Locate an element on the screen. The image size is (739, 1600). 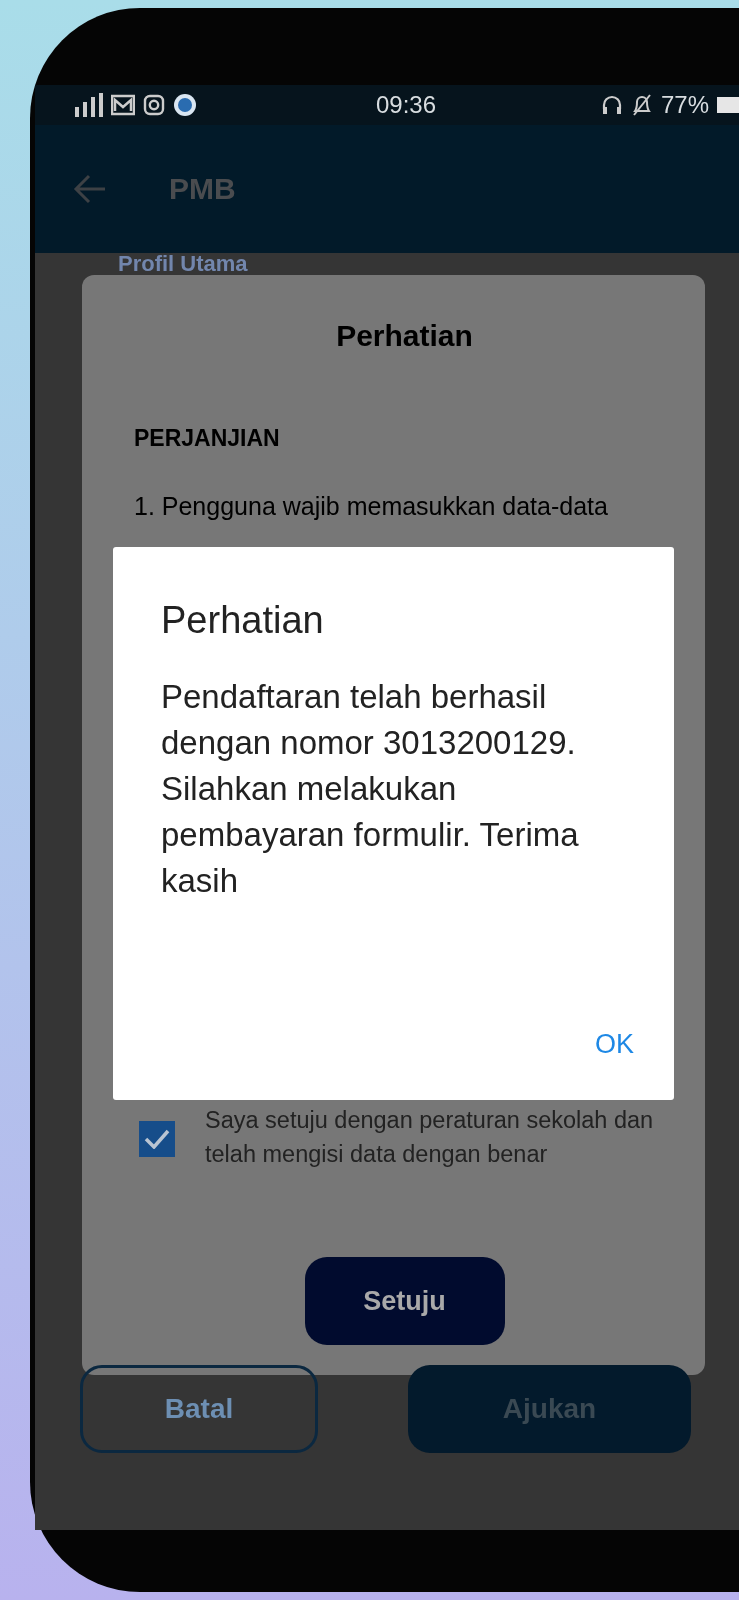
alert-title: Perhatian is located at coordinates (243, 620).